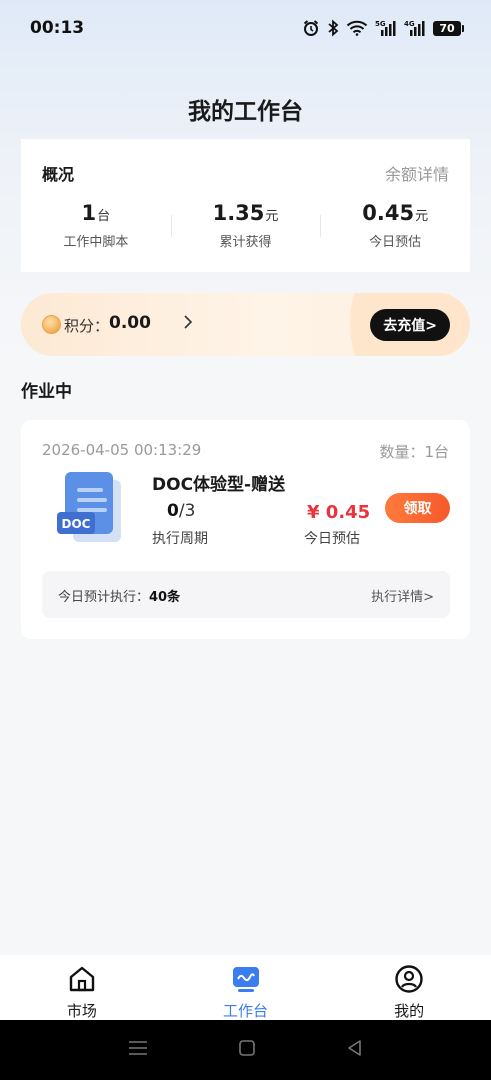 This screenshot has width=491, height=1080. I want to click on job-footer: 今日预计执行：40条 执行详情>, so click(246, 594).